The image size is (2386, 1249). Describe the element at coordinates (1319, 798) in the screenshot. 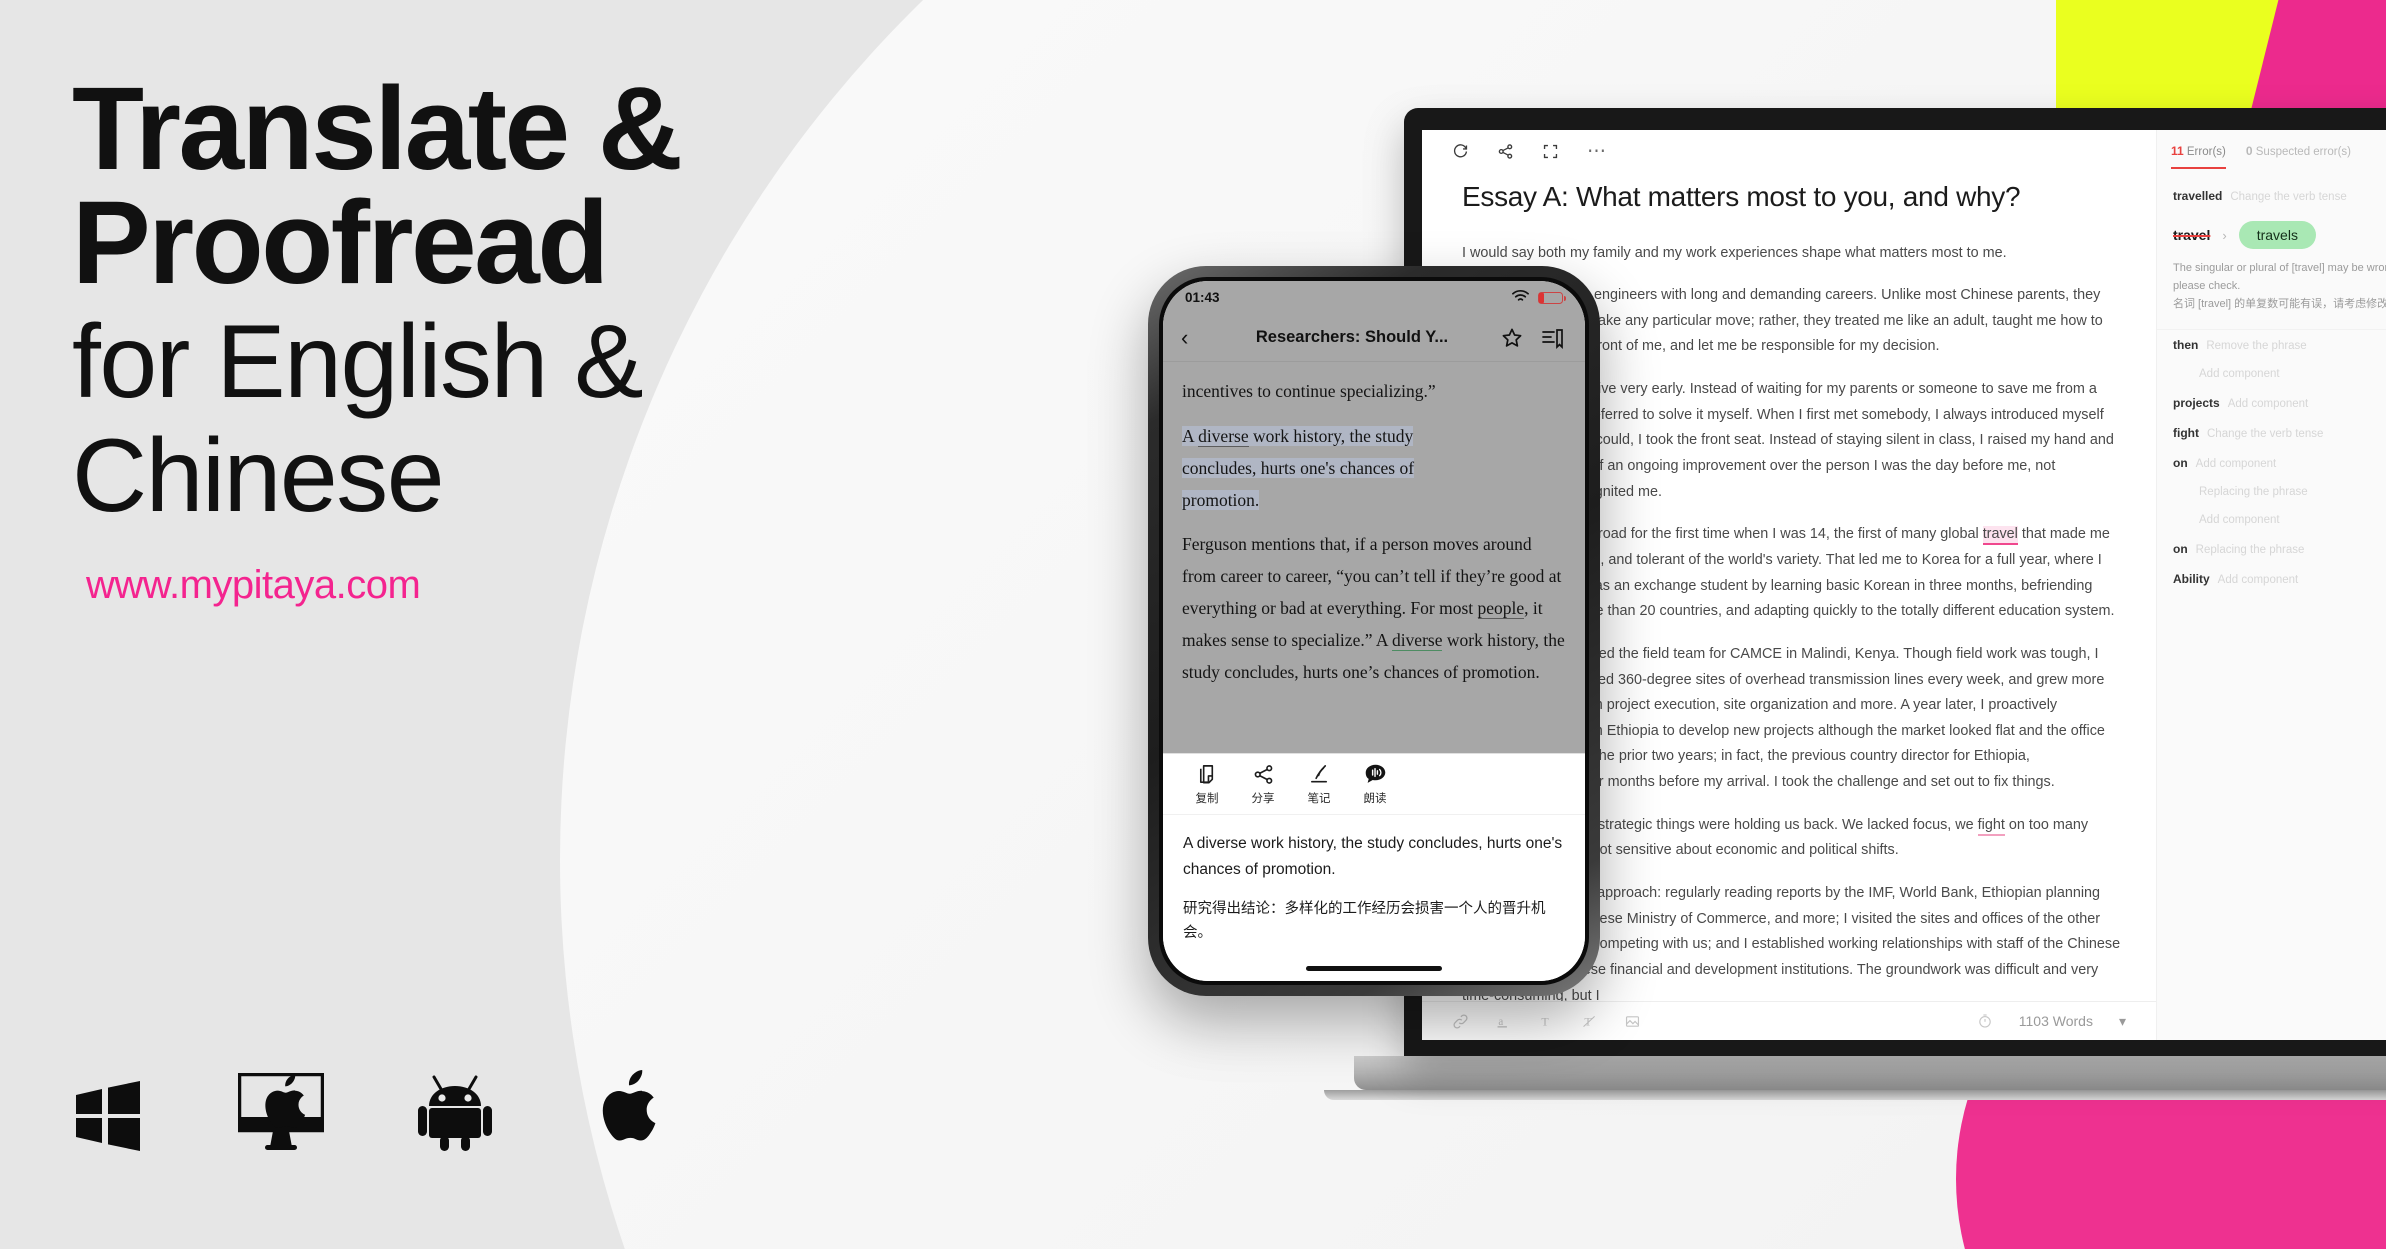

I see `note-label: 笔记` at that location.